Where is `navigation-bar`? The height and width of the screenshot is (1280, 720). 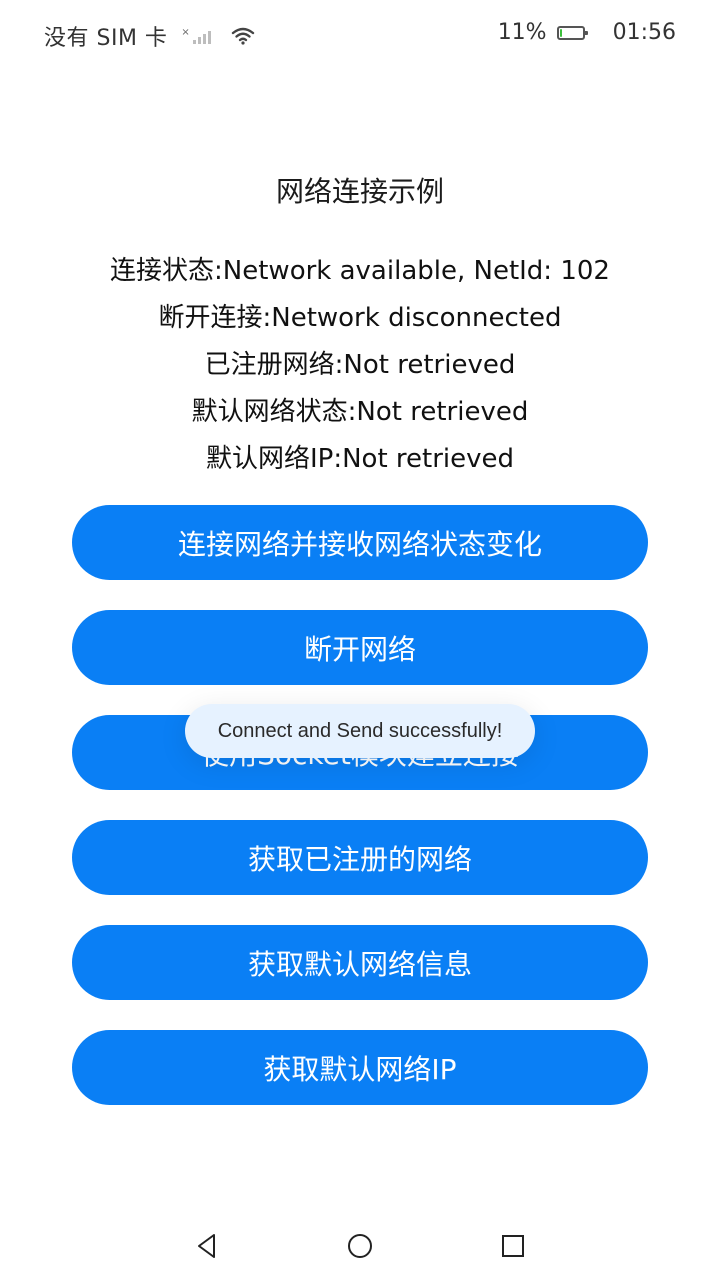
navigation-bar is located at coordinates (360, 1245).